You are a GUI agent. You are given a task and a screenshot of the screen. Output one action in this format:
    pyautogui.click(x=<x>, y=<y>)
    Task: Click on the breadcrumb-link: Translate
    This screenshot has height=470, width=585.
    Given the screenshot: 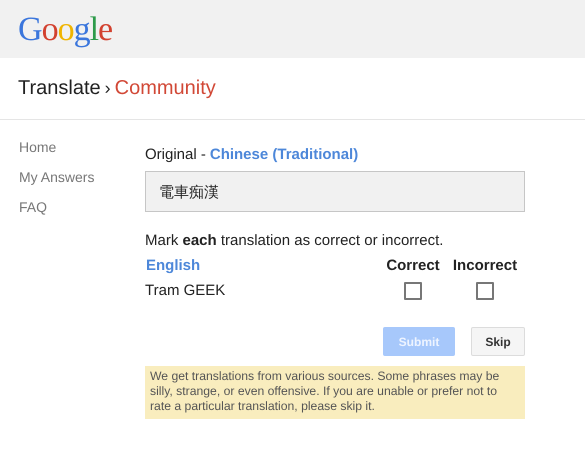 What is the action you would take?
    pyautogui.click(x=59, y=88)
    